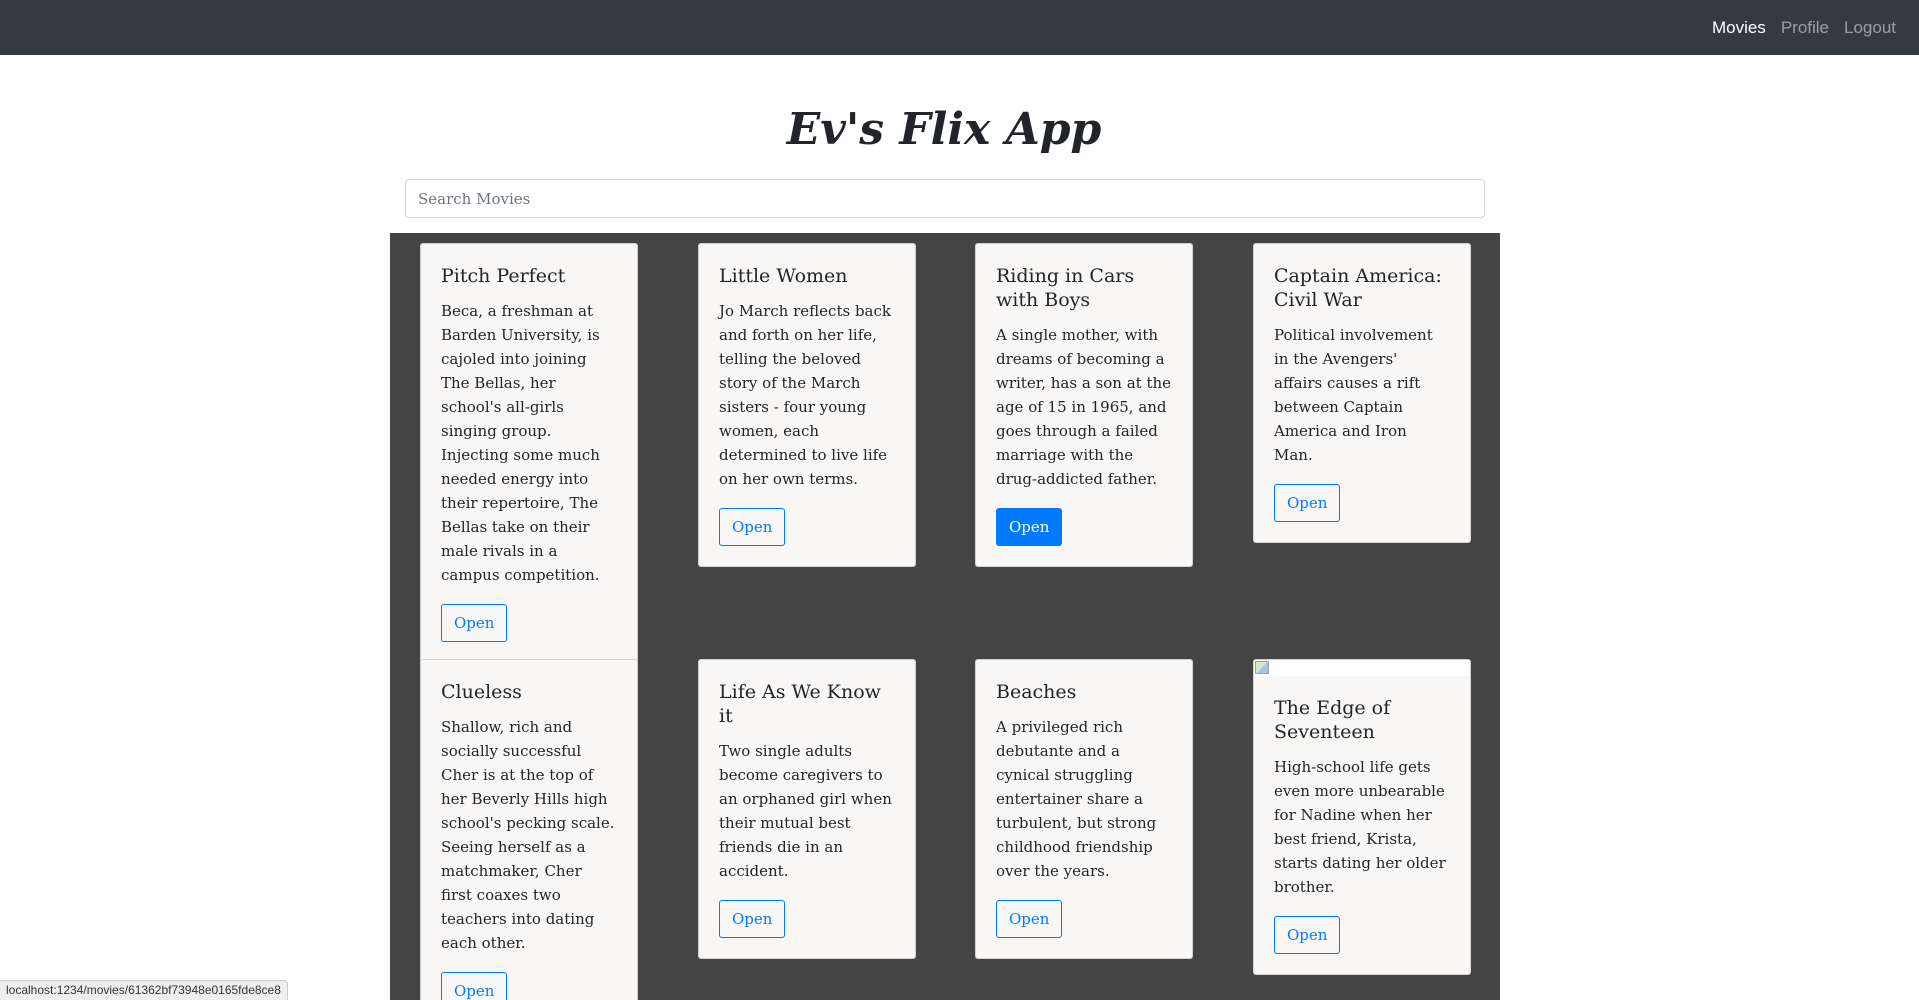 Image resolution: width=1919 pixels, height=1000 pixels. I want to click on movie-title: Life As We Know it, so click(800, 704).